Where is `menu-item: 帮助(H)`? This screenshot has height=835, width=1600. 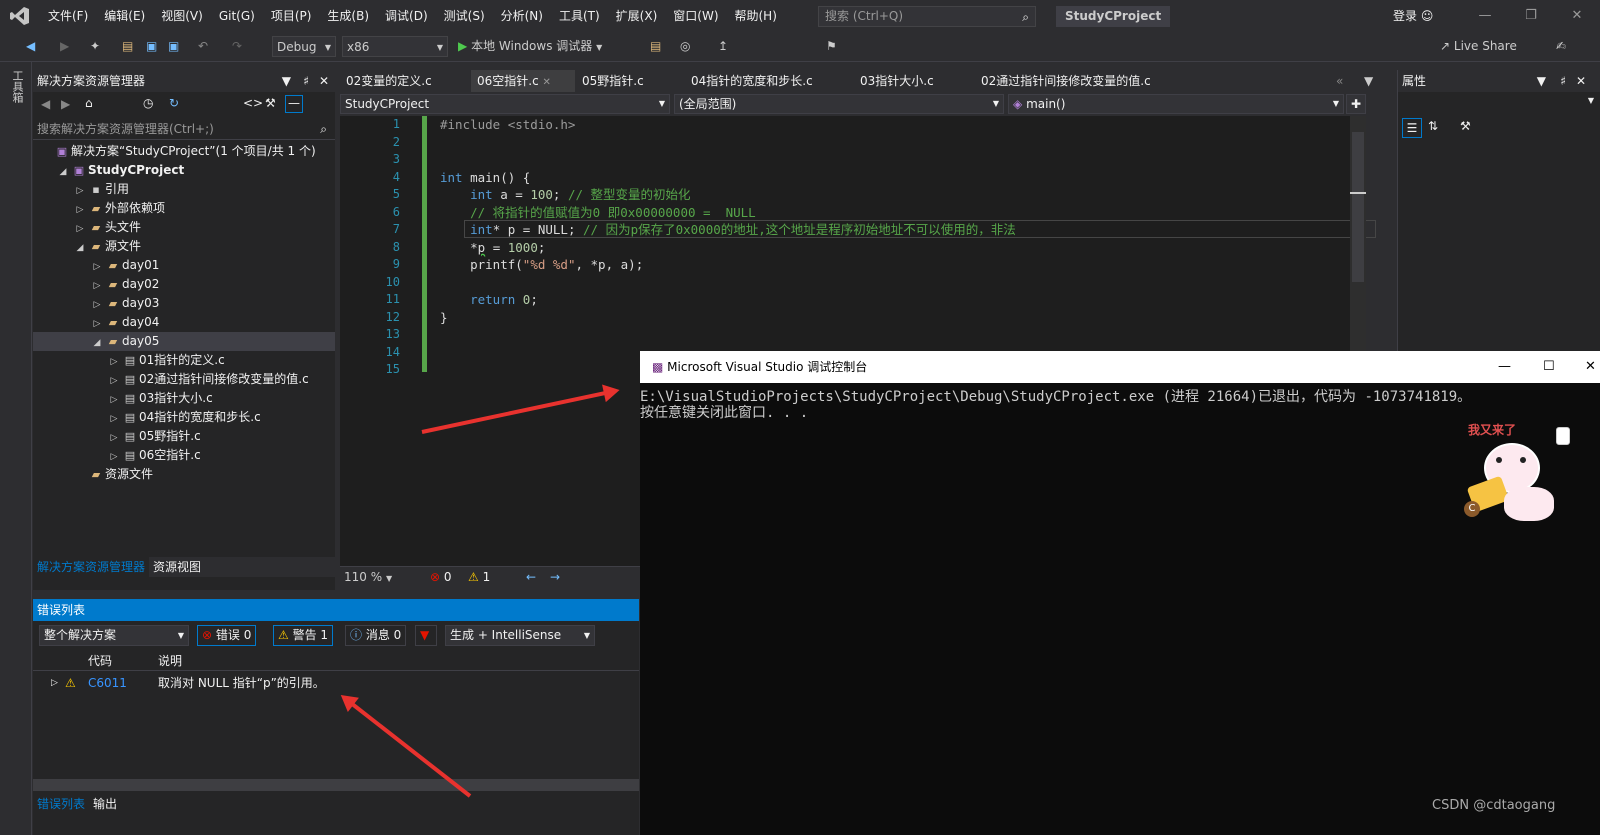
menu-item: 帮助(H) is located at coordinates (756, 16).